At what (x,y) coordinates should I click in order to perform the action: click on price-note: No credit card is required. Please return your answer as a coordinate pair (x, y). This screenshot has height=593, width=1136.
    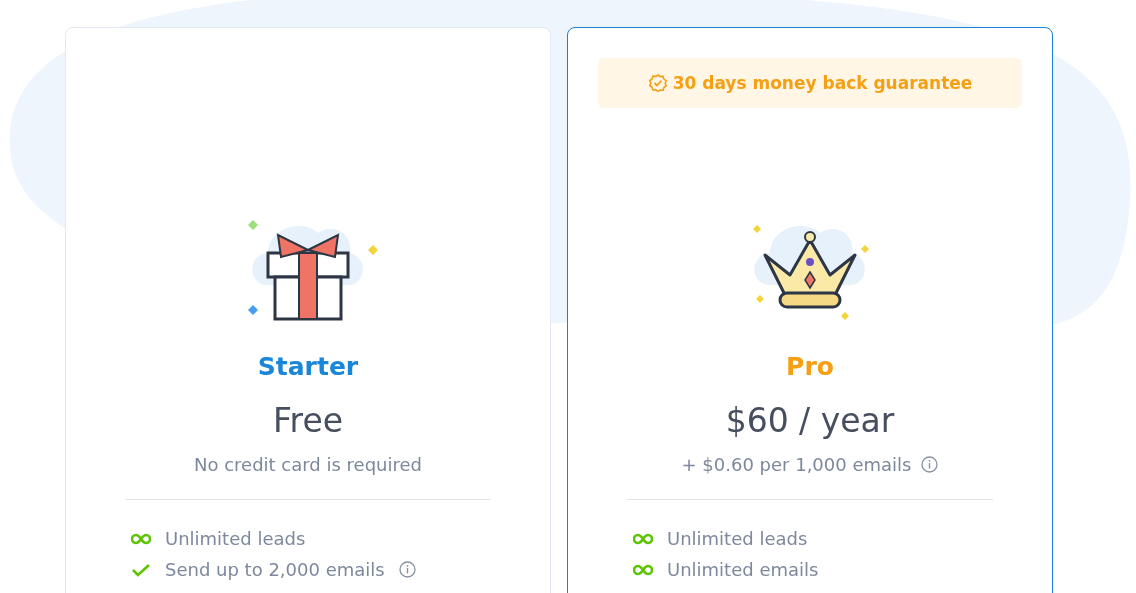
    Looking at the image, I should click on (308, 464).